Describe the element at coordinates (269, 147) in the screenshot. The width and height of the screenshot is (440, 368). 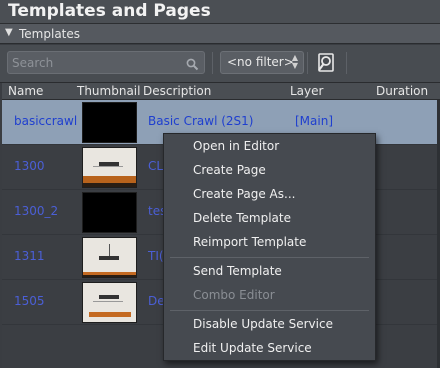
I see `menu-item-open-in-editor: Open in Editor` at that location.